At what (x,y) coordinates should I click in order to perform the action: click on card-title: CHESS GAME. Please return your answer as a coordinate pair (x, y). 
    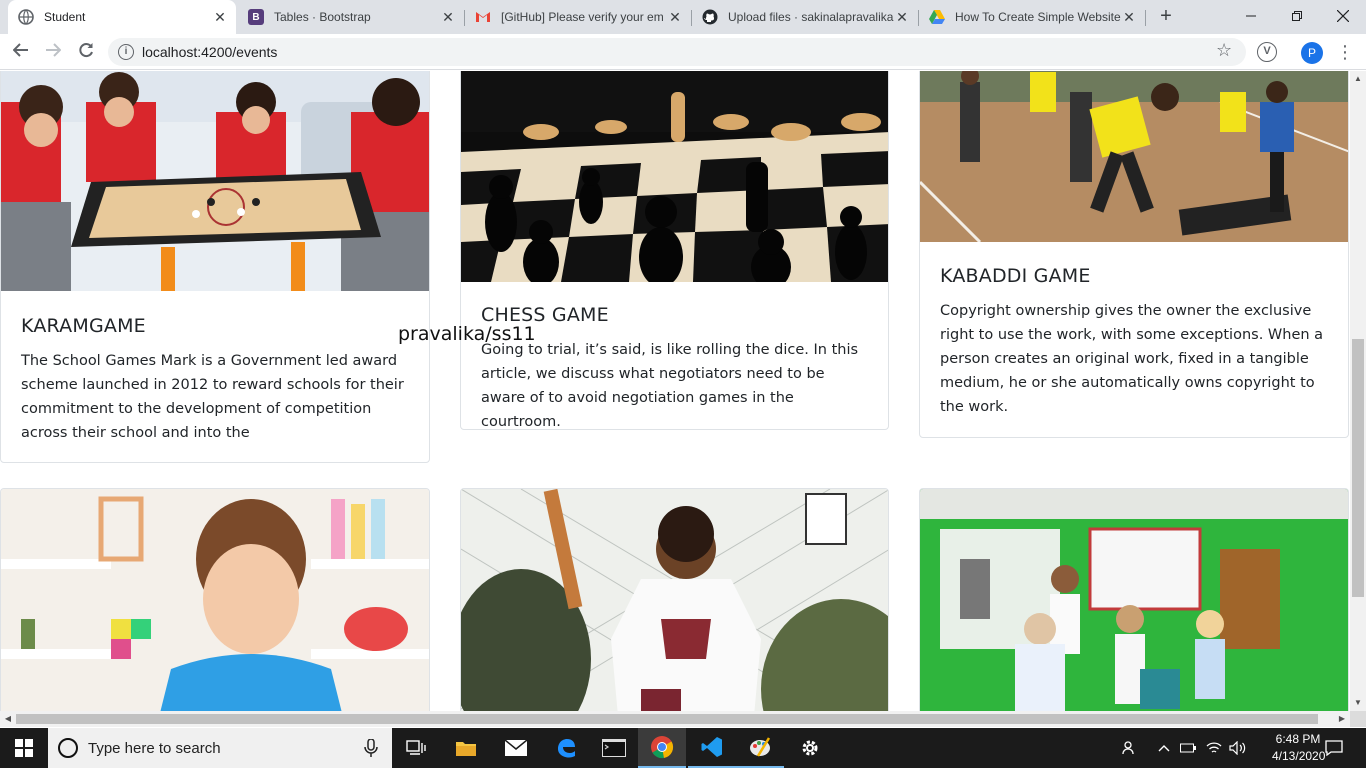
    Looking at the image, I should click on (545, 315).